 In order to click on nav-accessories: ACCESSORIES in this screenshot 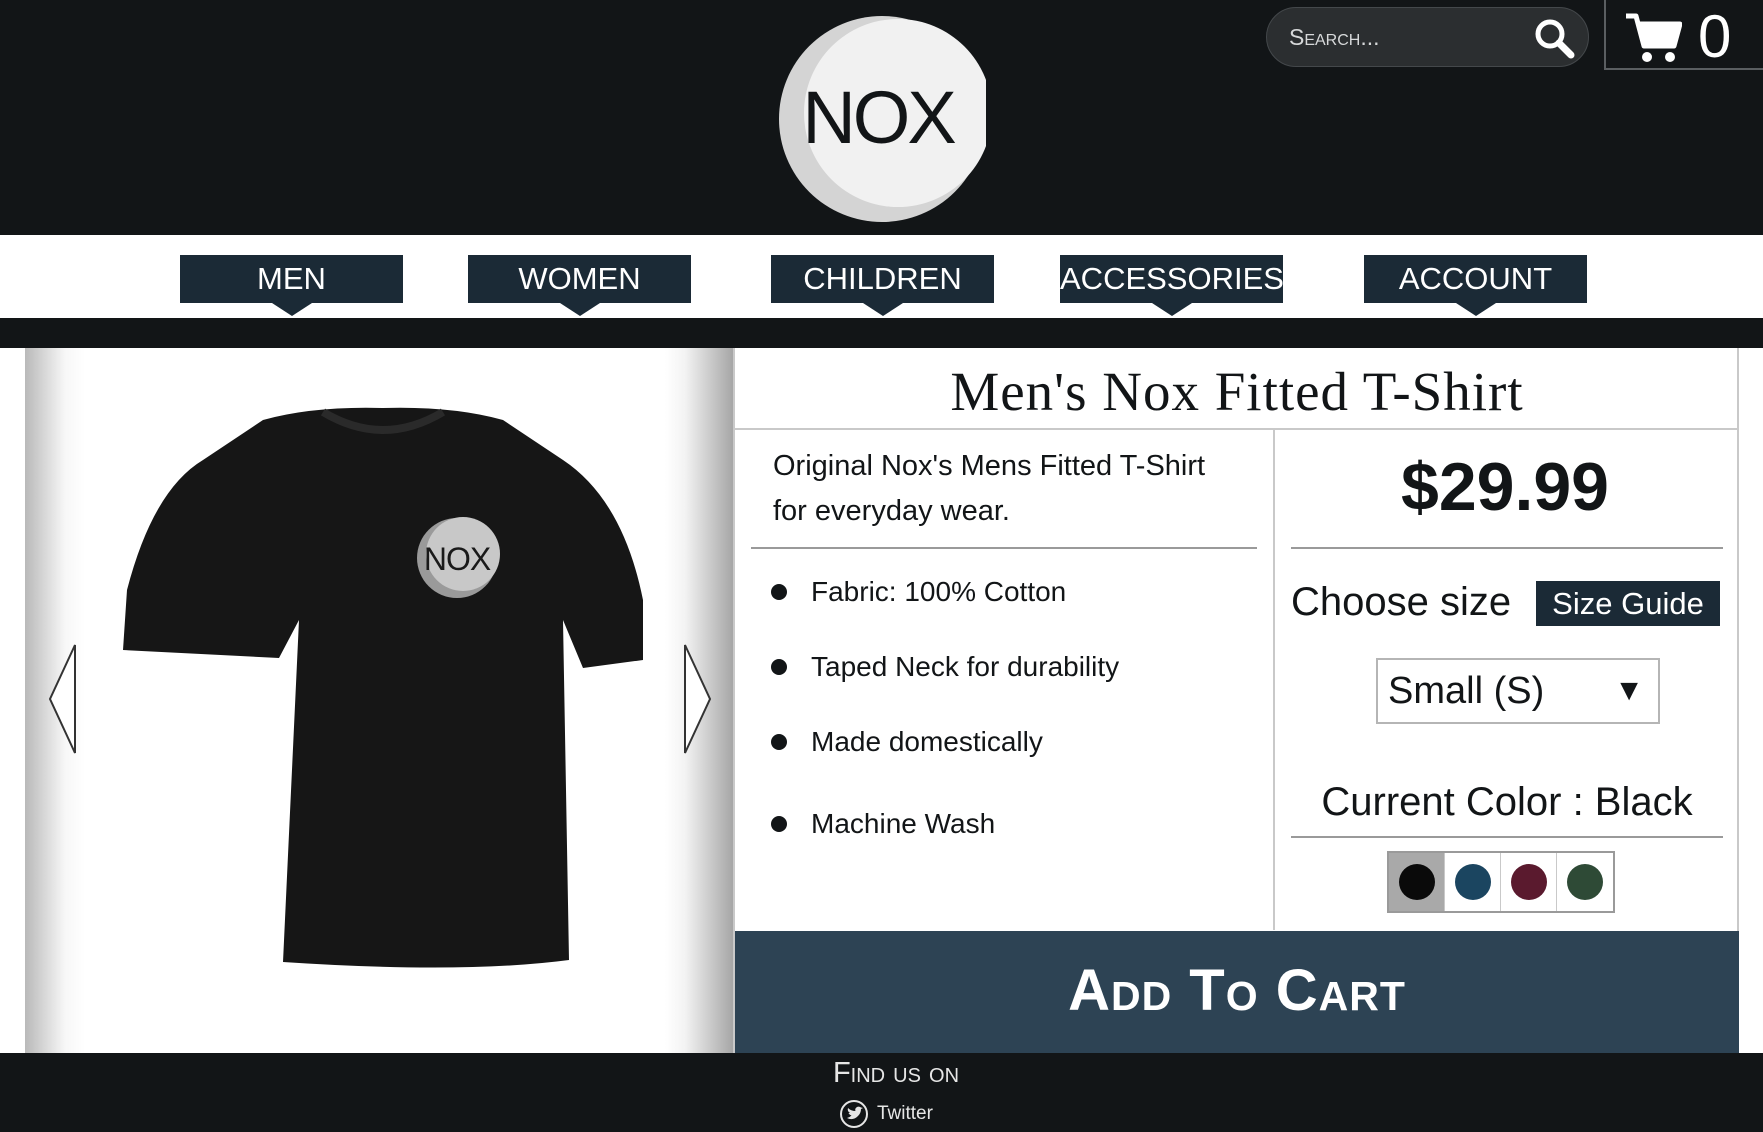, I will do `click(1172, 285)`.